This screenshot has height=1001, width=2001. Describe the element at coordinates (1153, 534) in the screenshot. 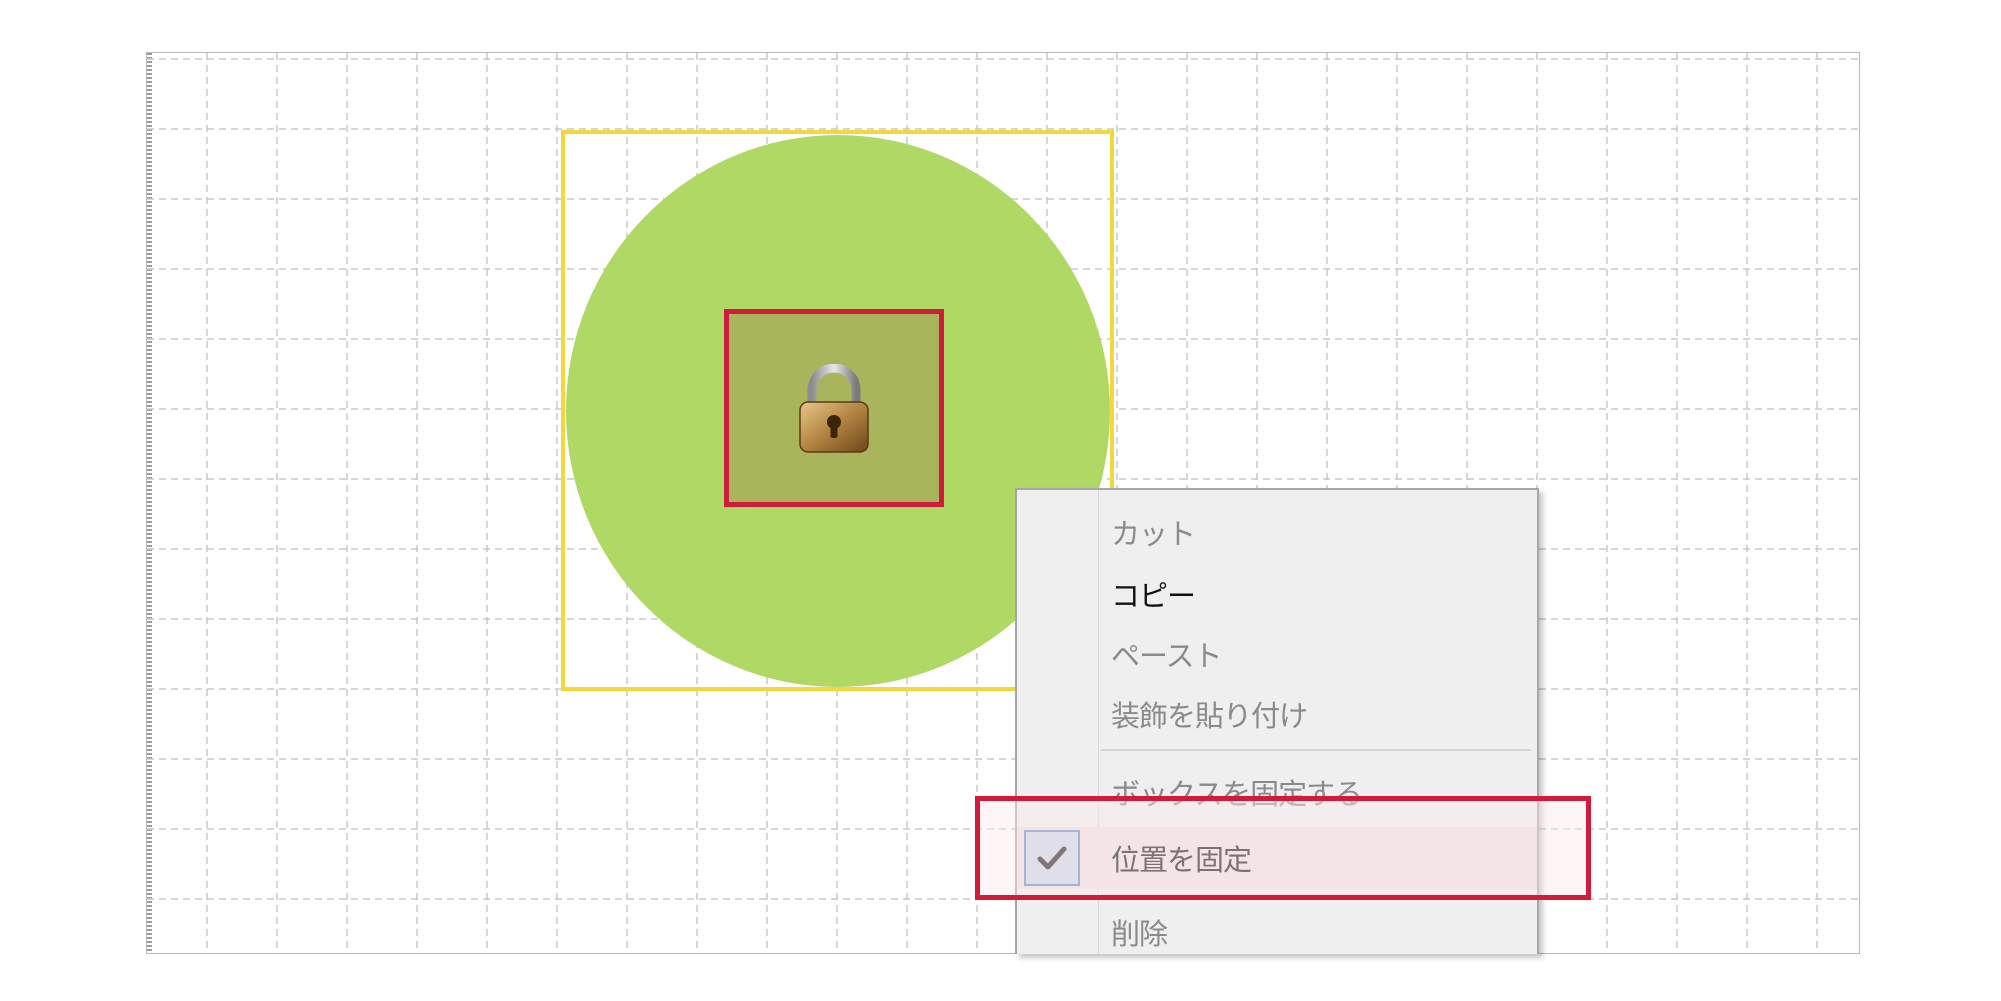

I see `menu-item-label: カット` at that location.